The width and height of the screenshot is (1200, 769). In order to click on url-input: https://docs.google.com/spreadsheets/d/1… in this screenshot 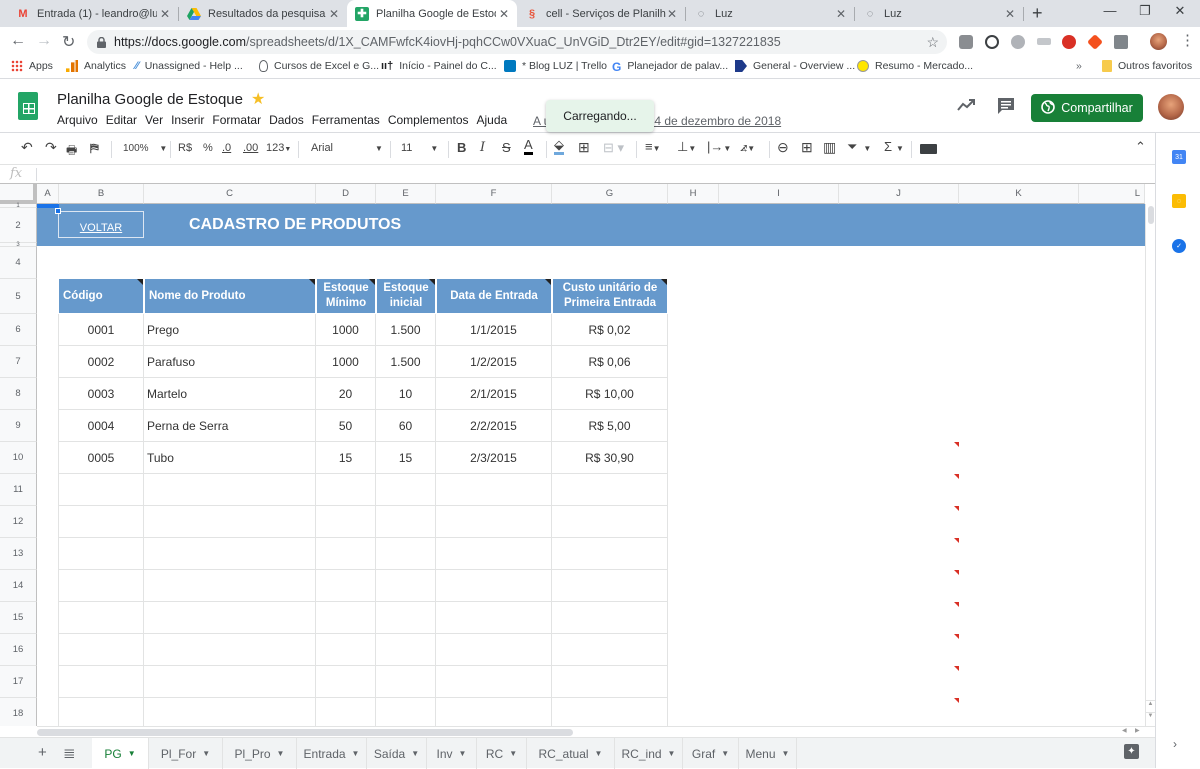, I will do `click(517, 42)`.